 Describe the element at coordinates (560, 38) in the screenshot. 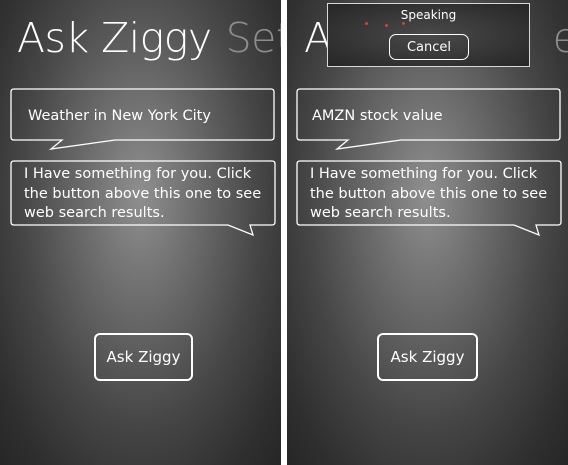

I see `pivot-tab-settings: etti` at that location.